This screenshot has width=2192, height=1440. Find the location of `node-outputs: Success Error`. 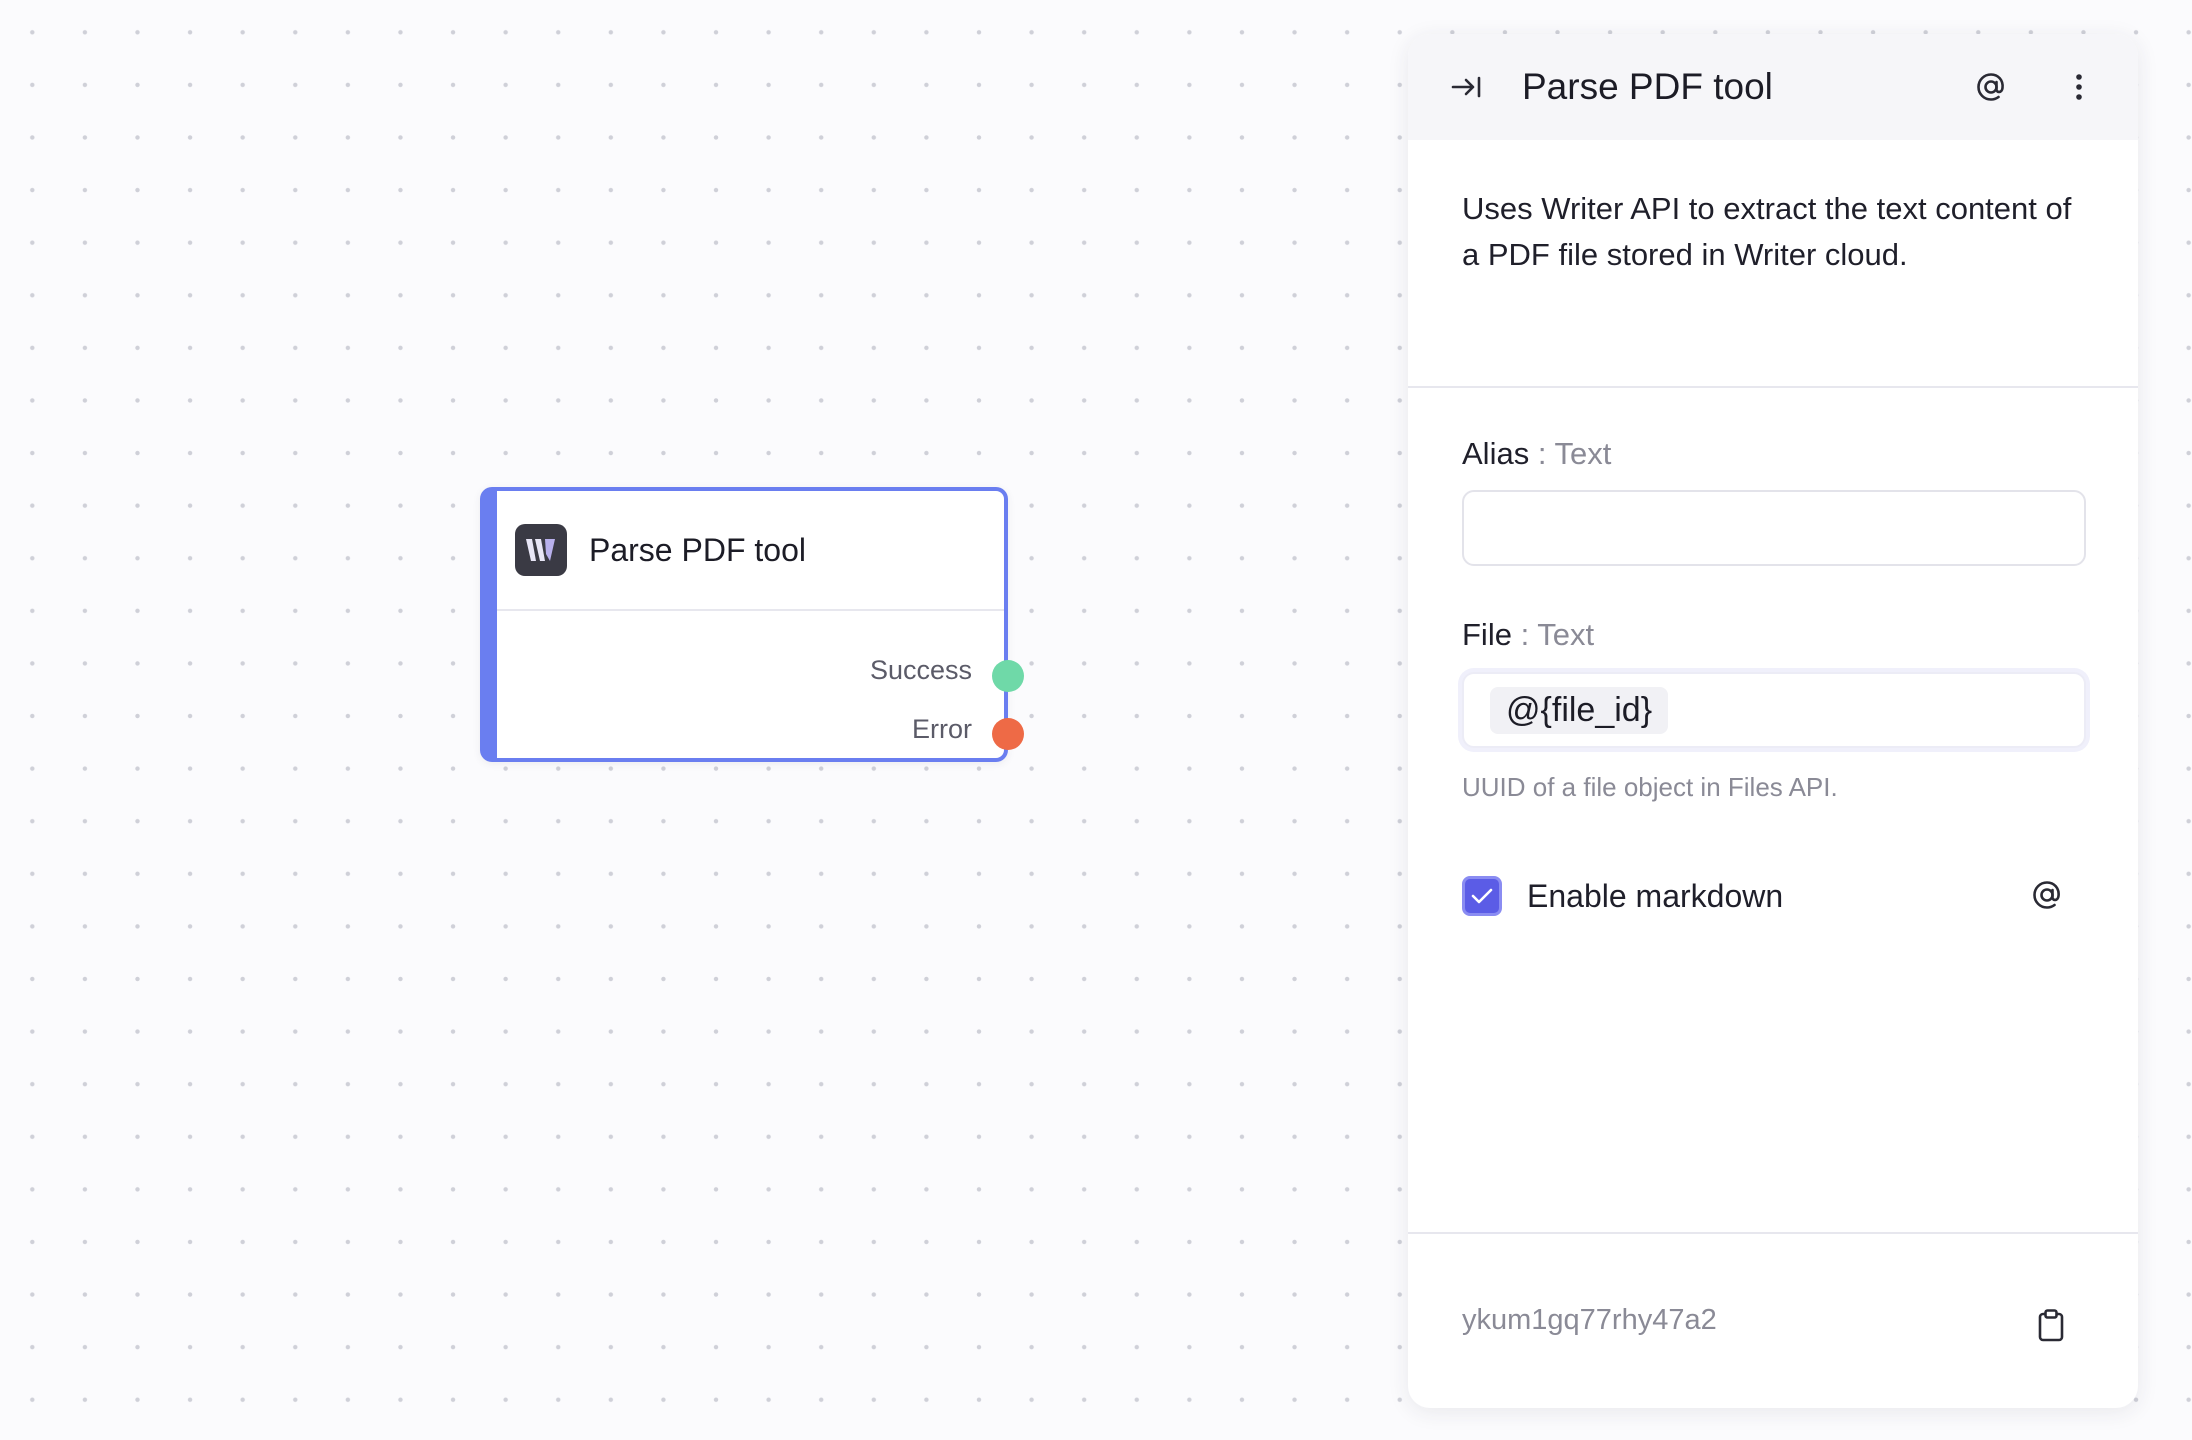

node-outputs: Success Error is located at coordinates (760, 684).